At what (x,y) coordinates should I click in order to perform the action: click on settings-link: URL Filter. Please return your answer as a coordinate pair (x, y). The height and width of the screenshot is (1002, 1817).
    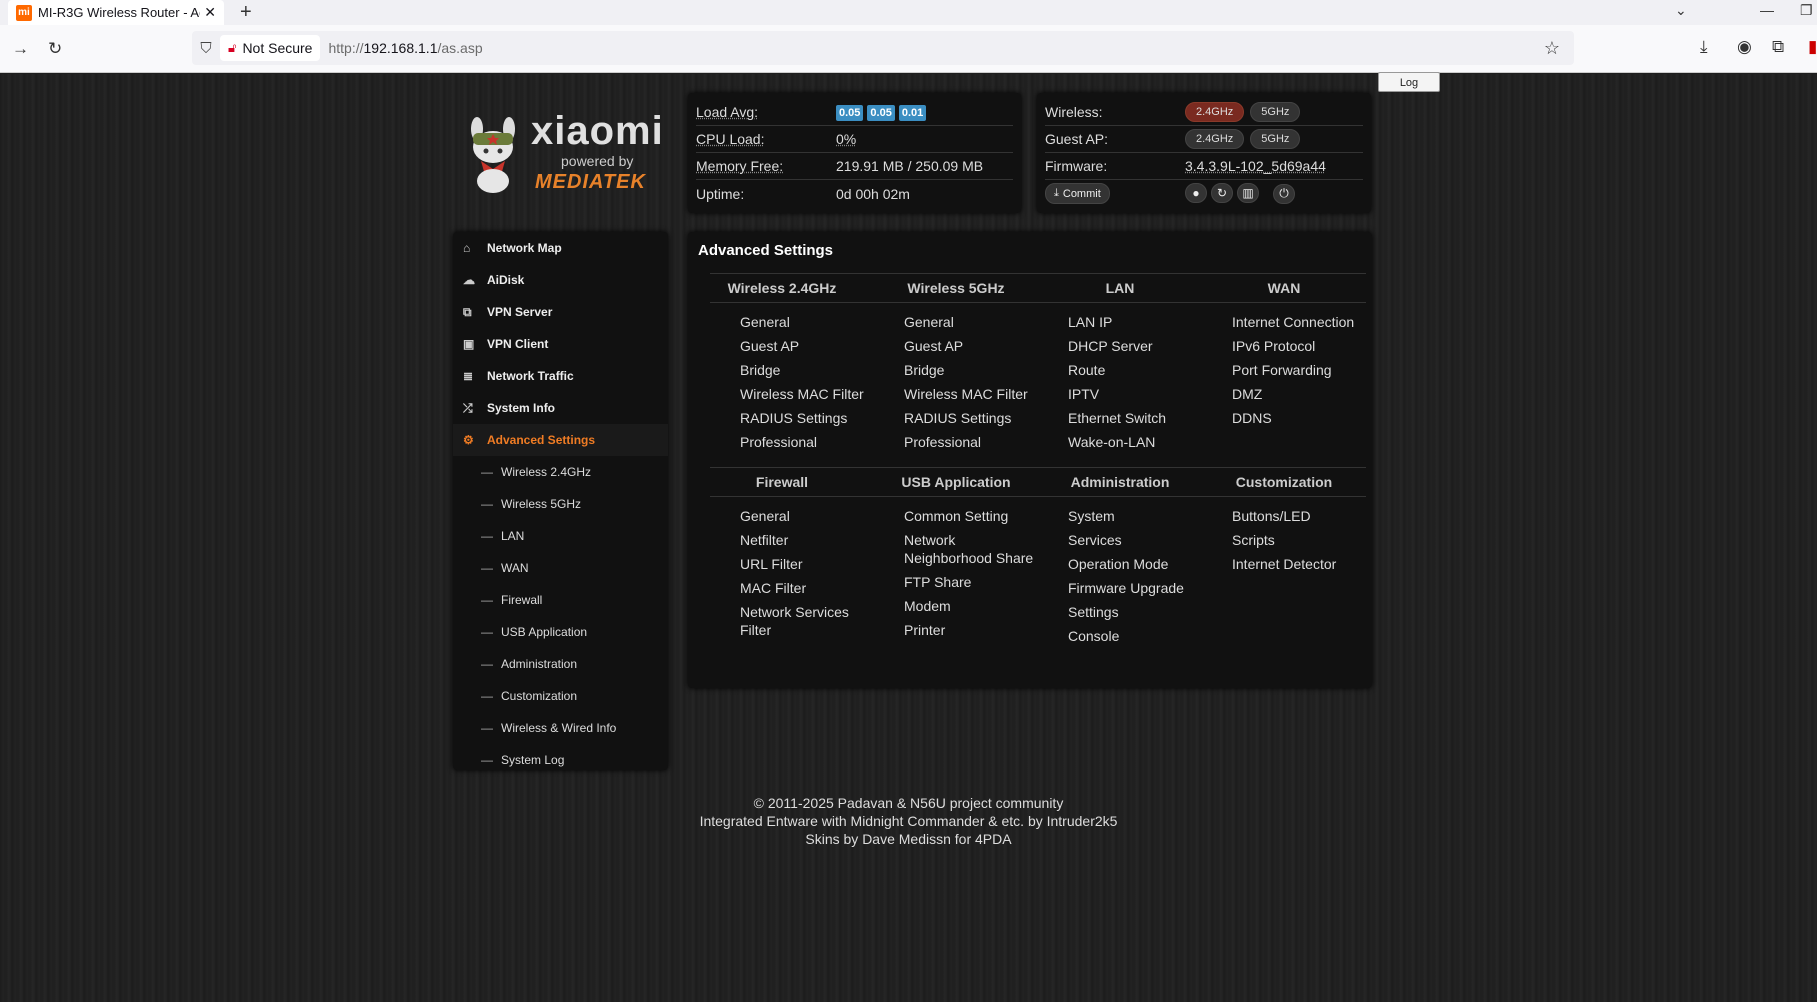
    Looking at the image, I should click on (807, 564).